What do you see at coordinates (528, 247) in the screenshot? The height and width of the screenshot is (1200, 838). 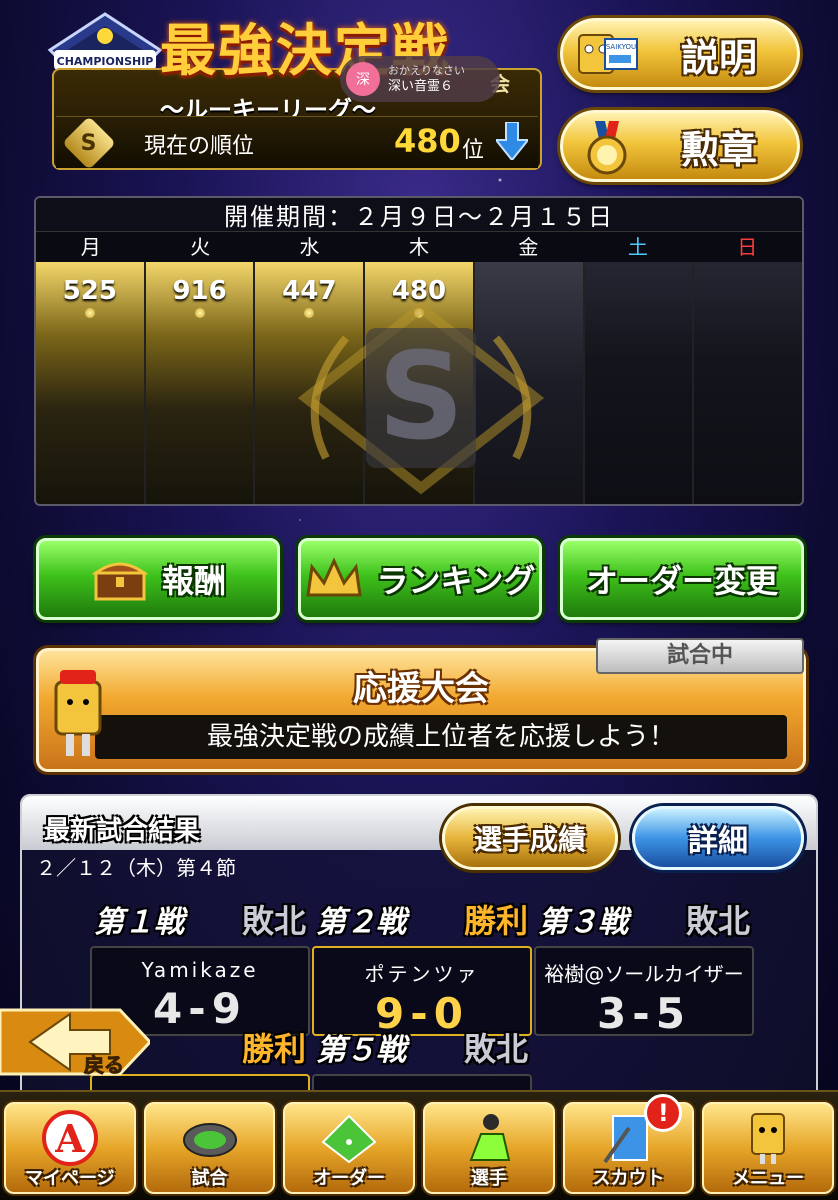 I see `weekday-fri: 金` at bounding box center [528, 247].